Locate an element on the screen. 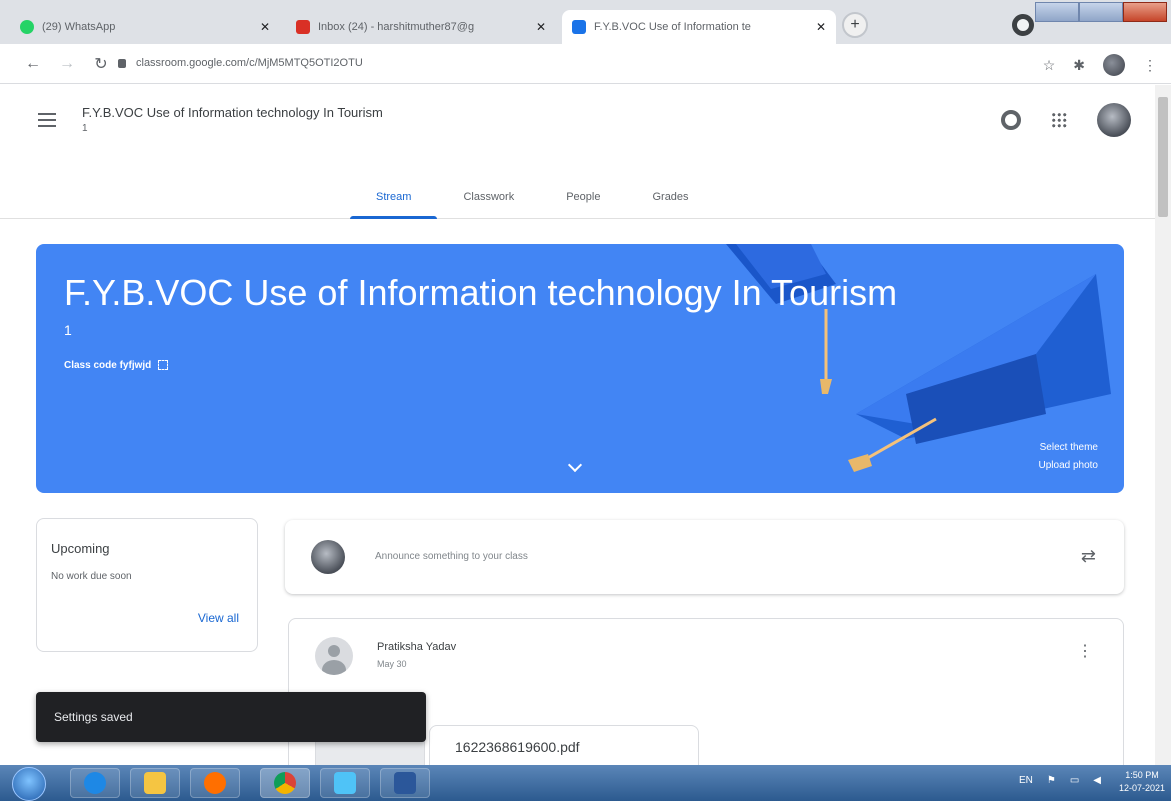 This screenshot has height=801, width=1171. upcoming-subtitle: No work due soon is located at coordinates (91, 576).